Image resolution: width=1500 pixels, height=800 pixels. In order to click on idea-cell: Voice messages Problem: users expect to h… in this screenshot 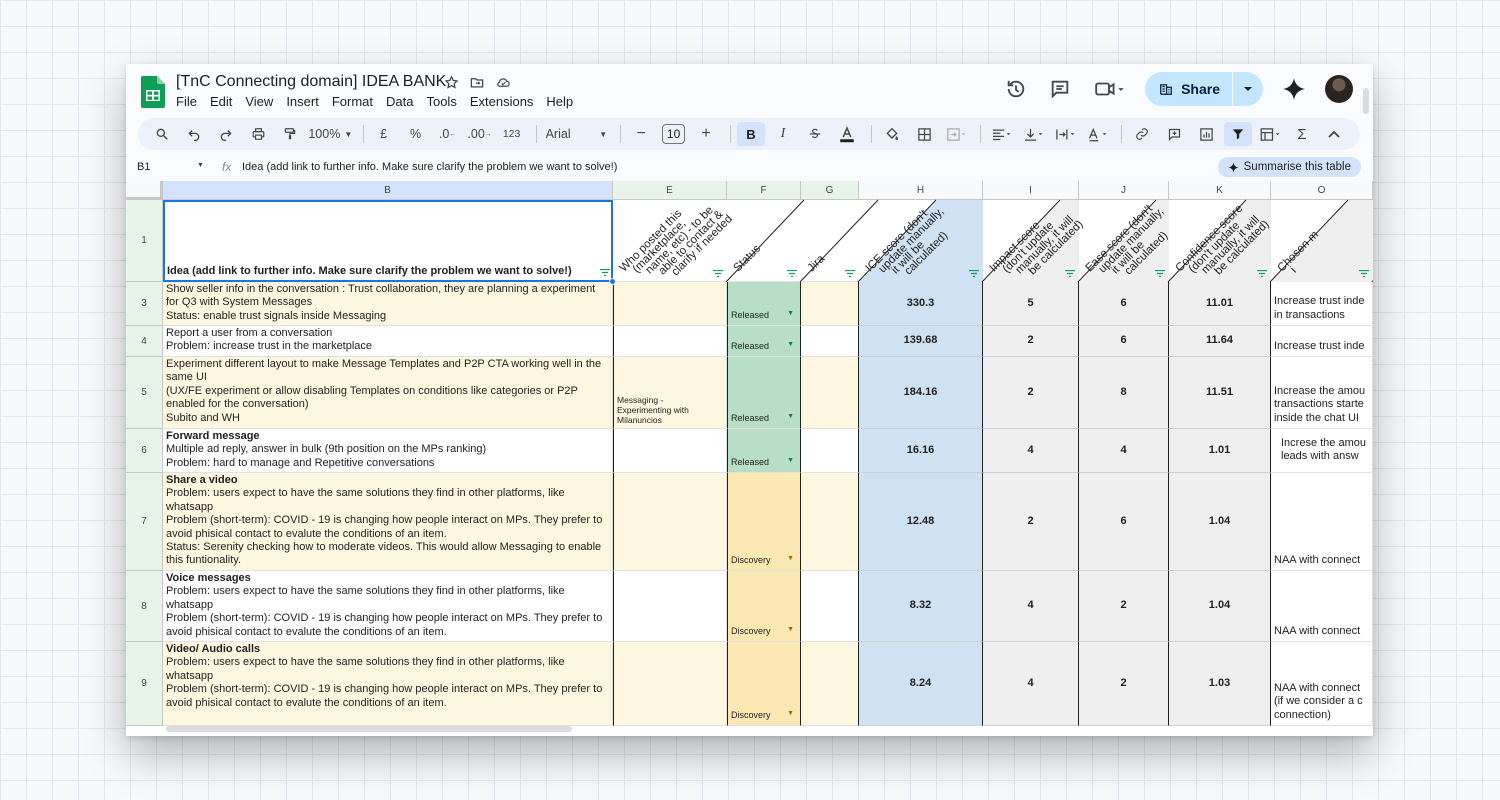, I will do `click(388, 606)`.